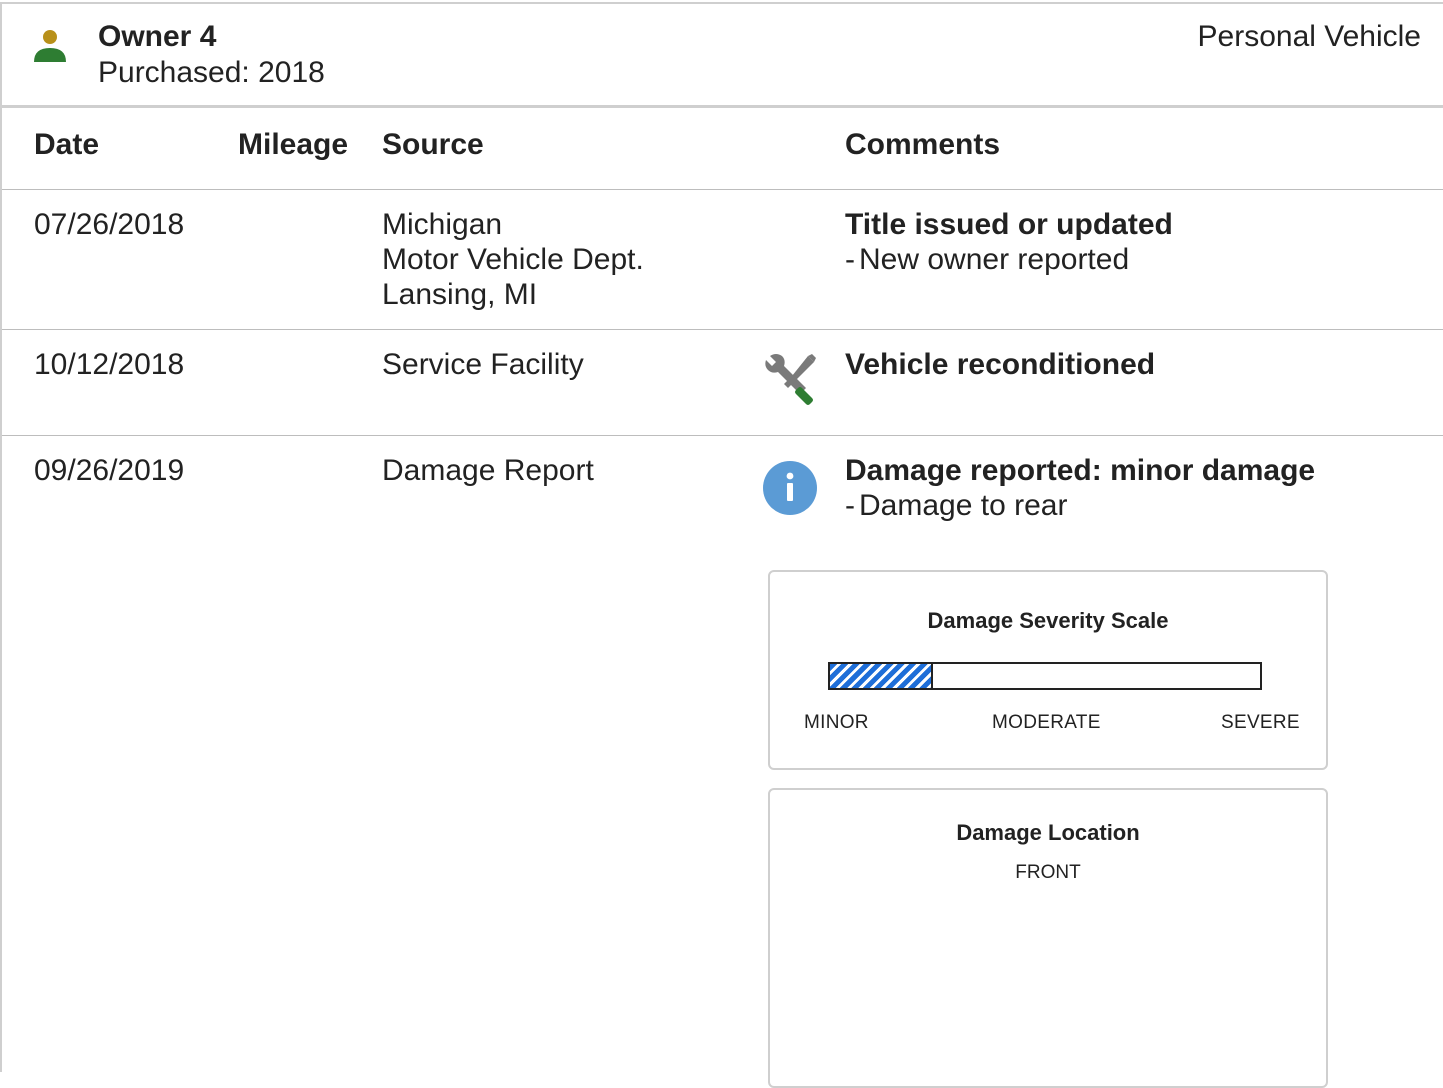 The image size is (1443, 1088). What do you see at coordinates (157, 36) in the screenshot?
I see `owner-title: Owner 4` at bounding box center [157, 36].